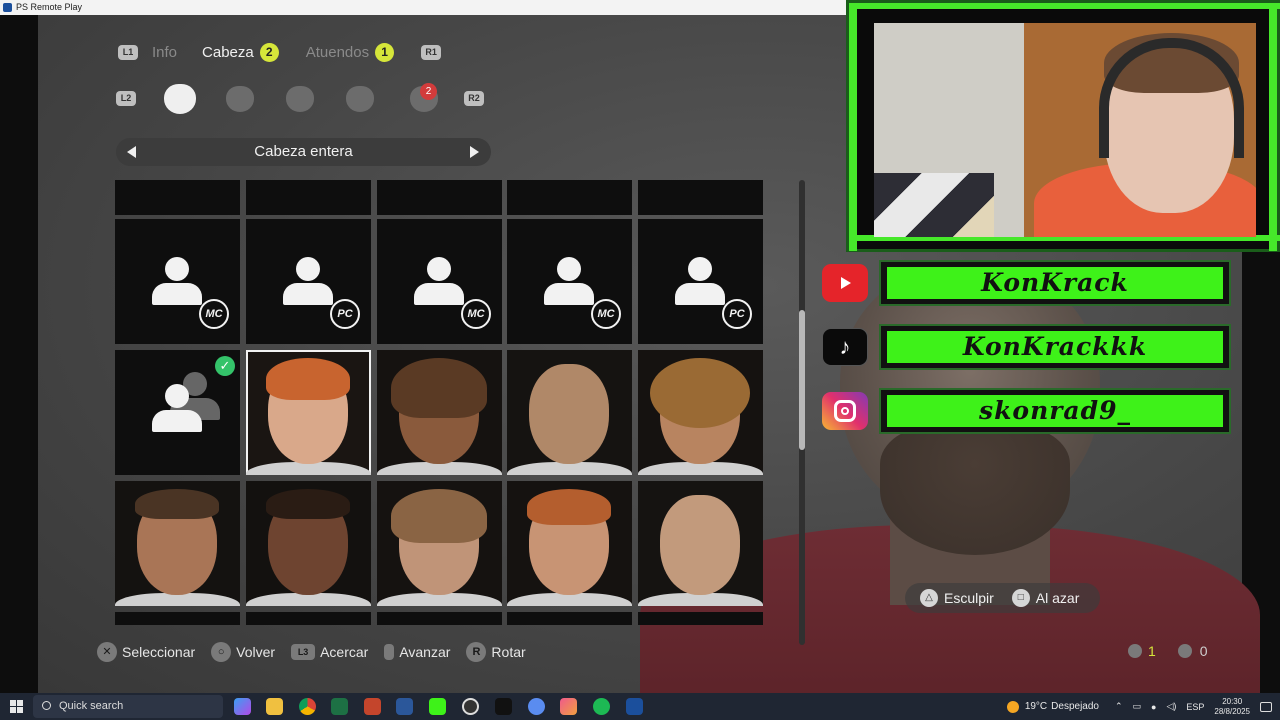 The height and width of the screenshot is (720, 1280). I want to click on kick-icon, so click(437, 706).